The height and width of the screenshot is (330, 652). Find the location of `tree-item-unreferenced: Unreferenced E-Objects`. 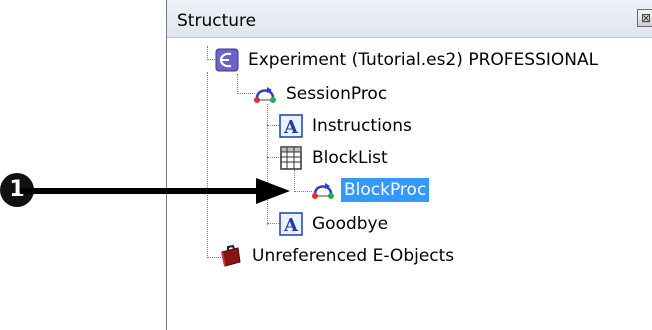

tree-item-unreferenced: Unreferenced E-Objects is located at coordinates (338, 256).